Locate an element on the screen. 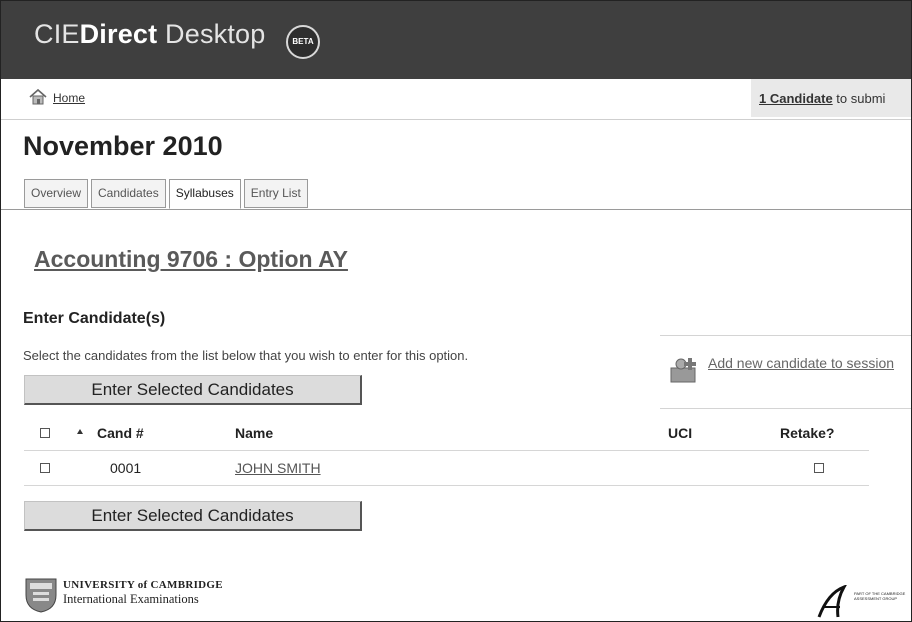 The image size is (912, 622). subject-title: Accounting 9706 : Option AY is located at coordinates (191, 259).